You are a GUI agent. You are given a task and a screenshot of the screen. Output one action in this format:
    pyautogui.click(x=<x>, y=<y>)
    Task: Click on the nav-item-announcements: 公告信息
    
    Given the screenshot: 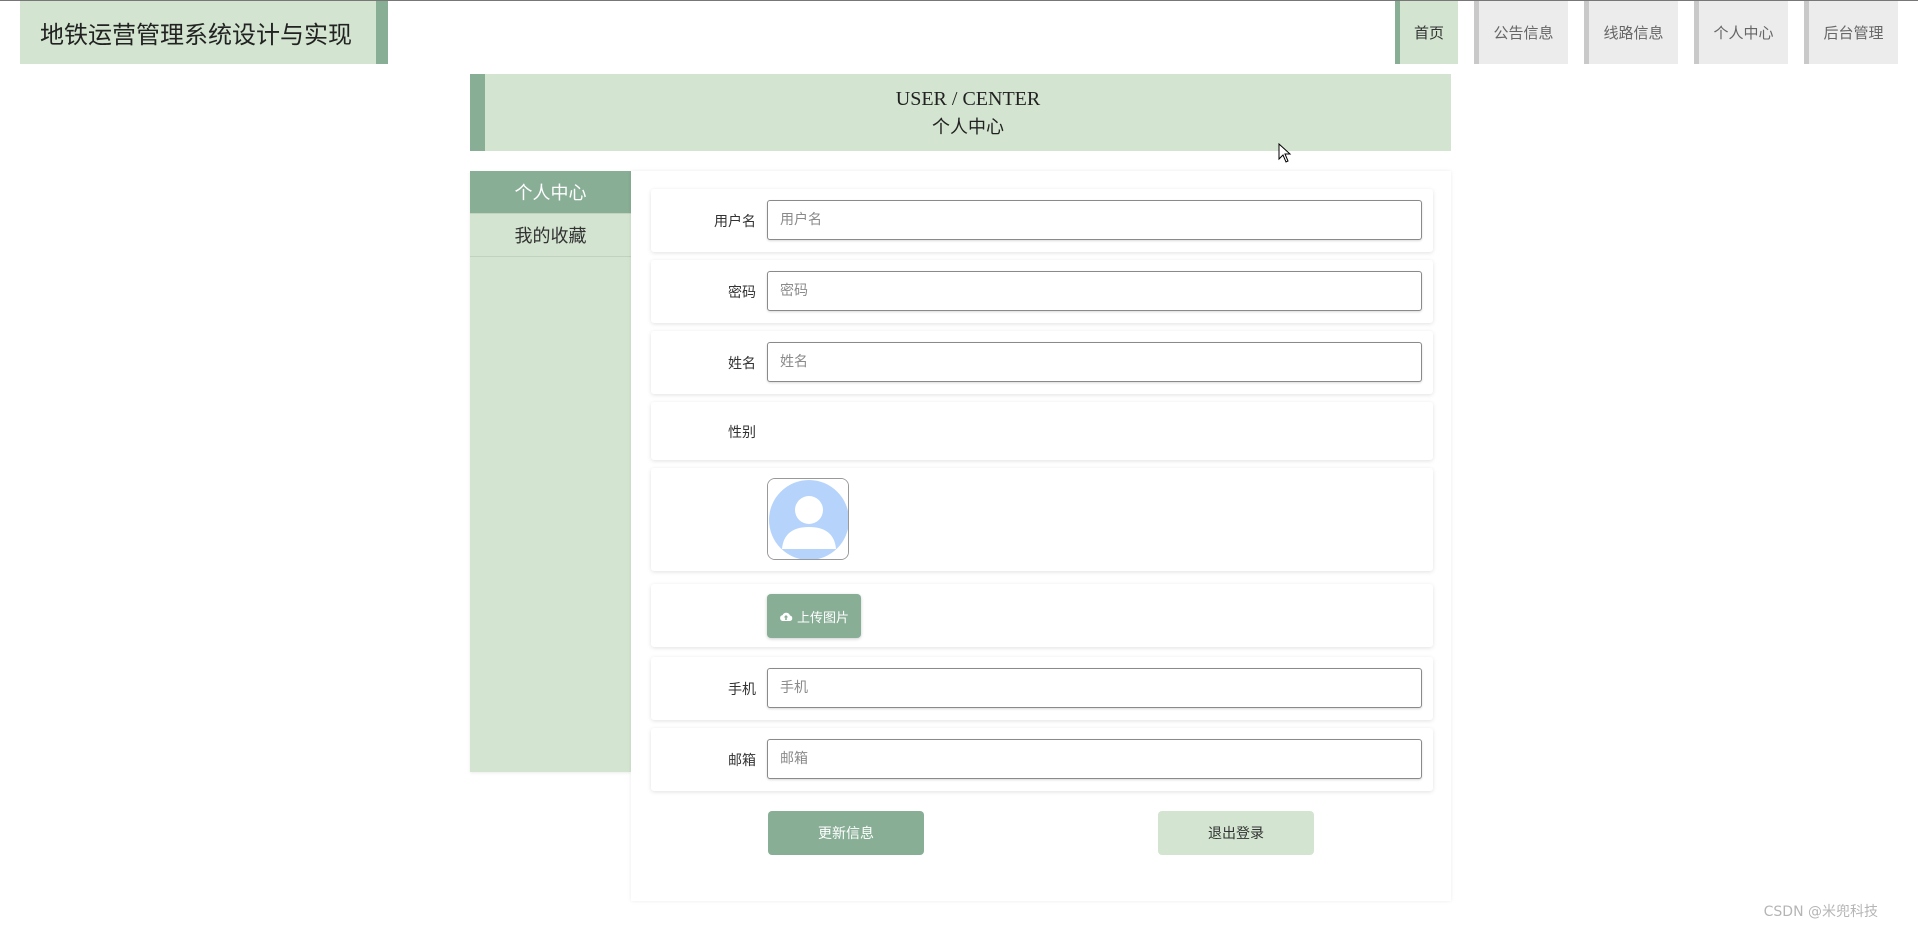 What is the action you would take?
    pyautogui.click(x=1521, y=32)
    